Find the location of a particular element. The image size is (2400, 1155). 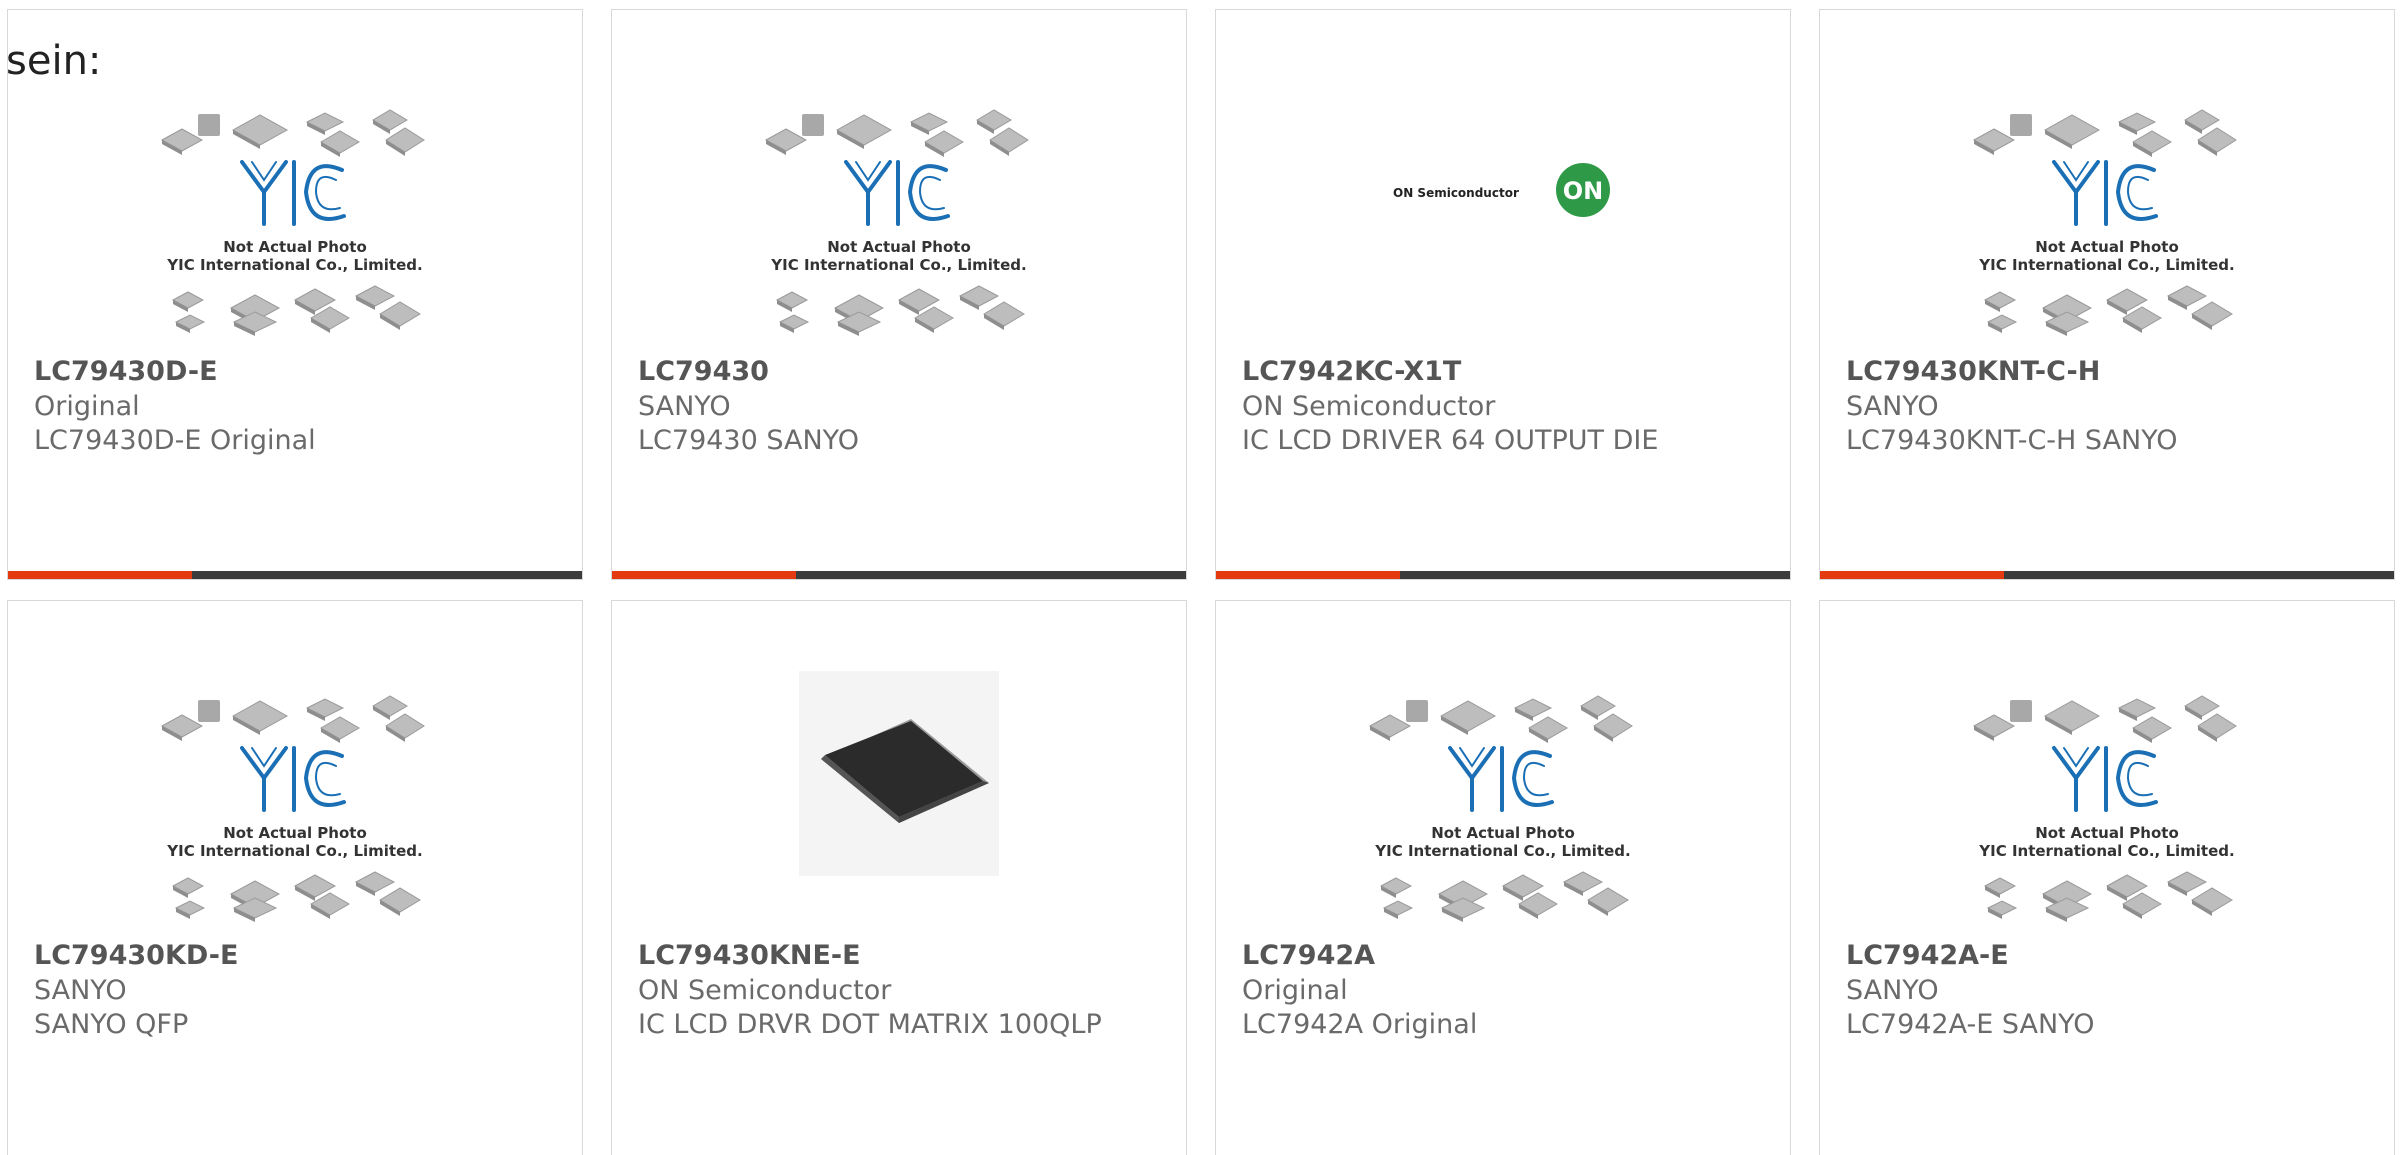

qfp-chip-icon is located at coordinates (905, 771).